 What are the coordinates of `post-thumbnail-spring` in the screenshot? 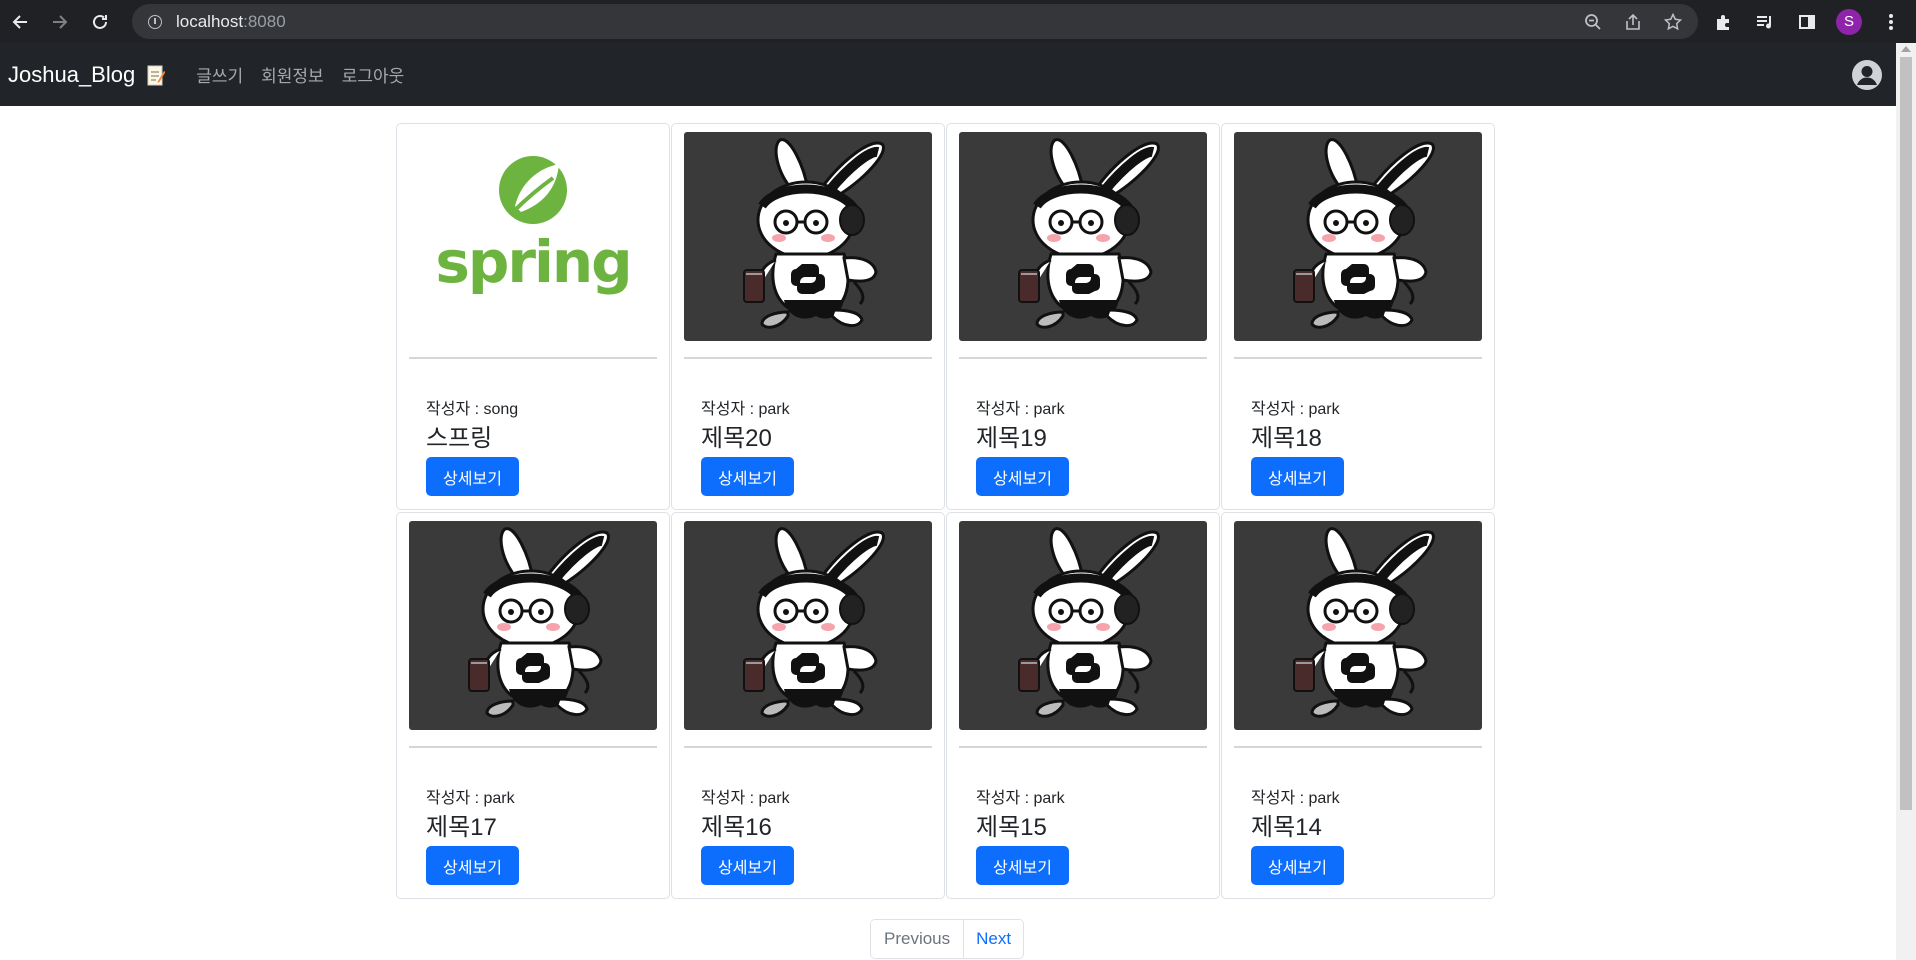 It's located at (533, 236).